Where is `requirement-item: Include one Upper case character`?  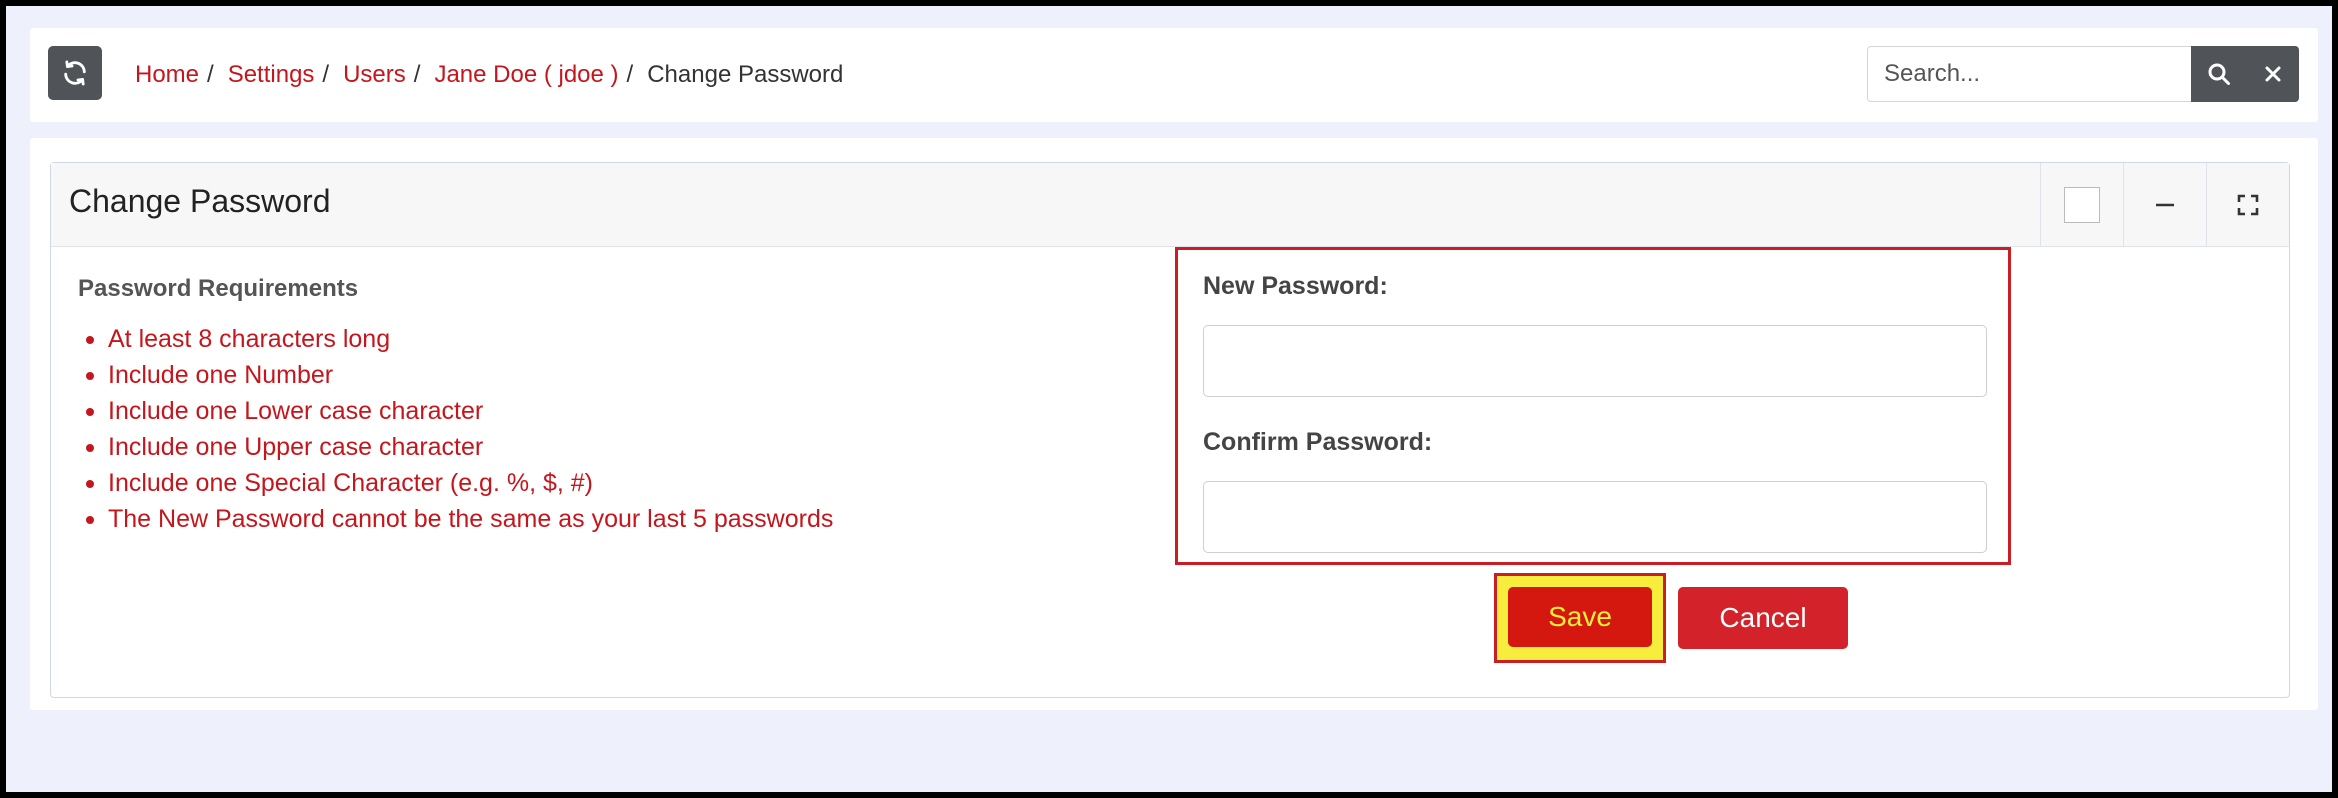 requirement-item: Include one Upper case character is located at coordinates (455, 447).